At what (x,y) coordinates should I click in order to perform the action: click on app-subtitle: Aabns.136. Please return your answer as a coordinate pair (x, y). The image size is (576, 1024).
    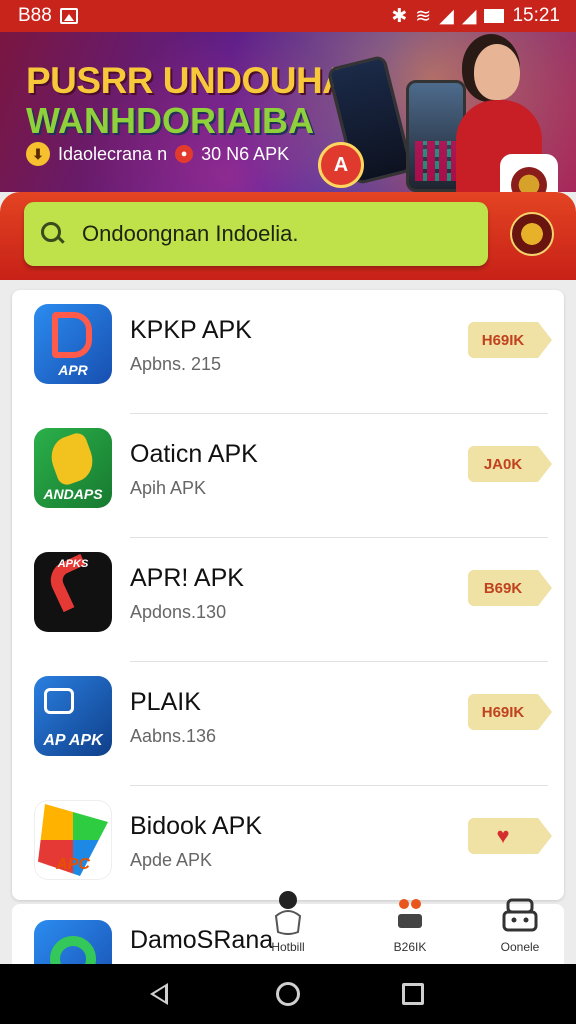
    Looking at the image, I should click on (173, 736).